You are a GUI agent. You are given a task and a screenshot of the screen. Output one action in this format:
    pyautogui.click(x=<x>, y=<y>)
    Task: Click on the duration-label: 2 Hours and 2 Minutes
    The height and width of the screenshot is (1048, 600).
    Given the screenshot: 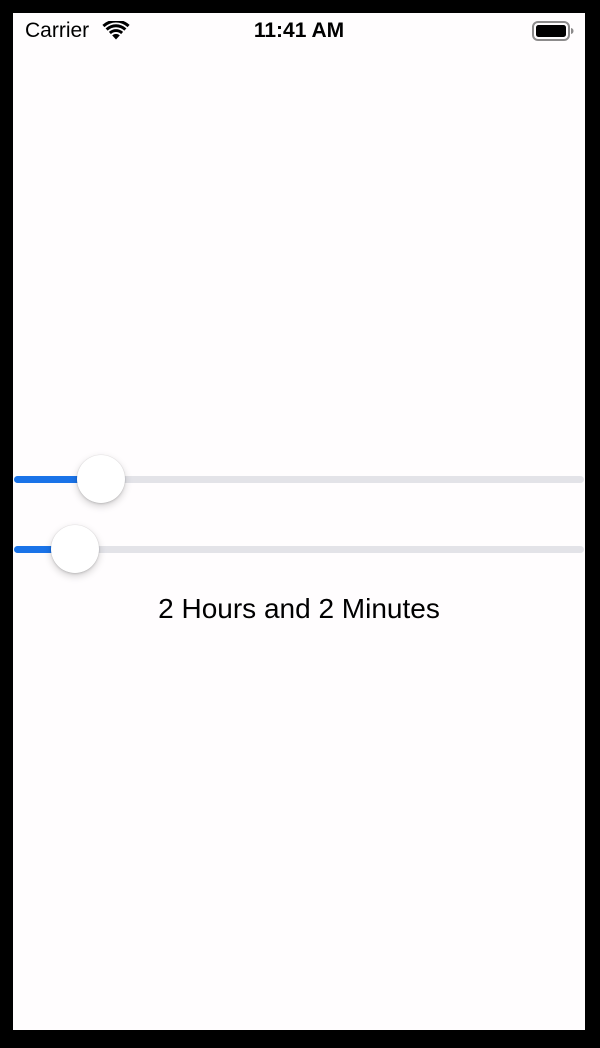 What is the action you would take?
    pyautogui.click(x=299, y=608)
    